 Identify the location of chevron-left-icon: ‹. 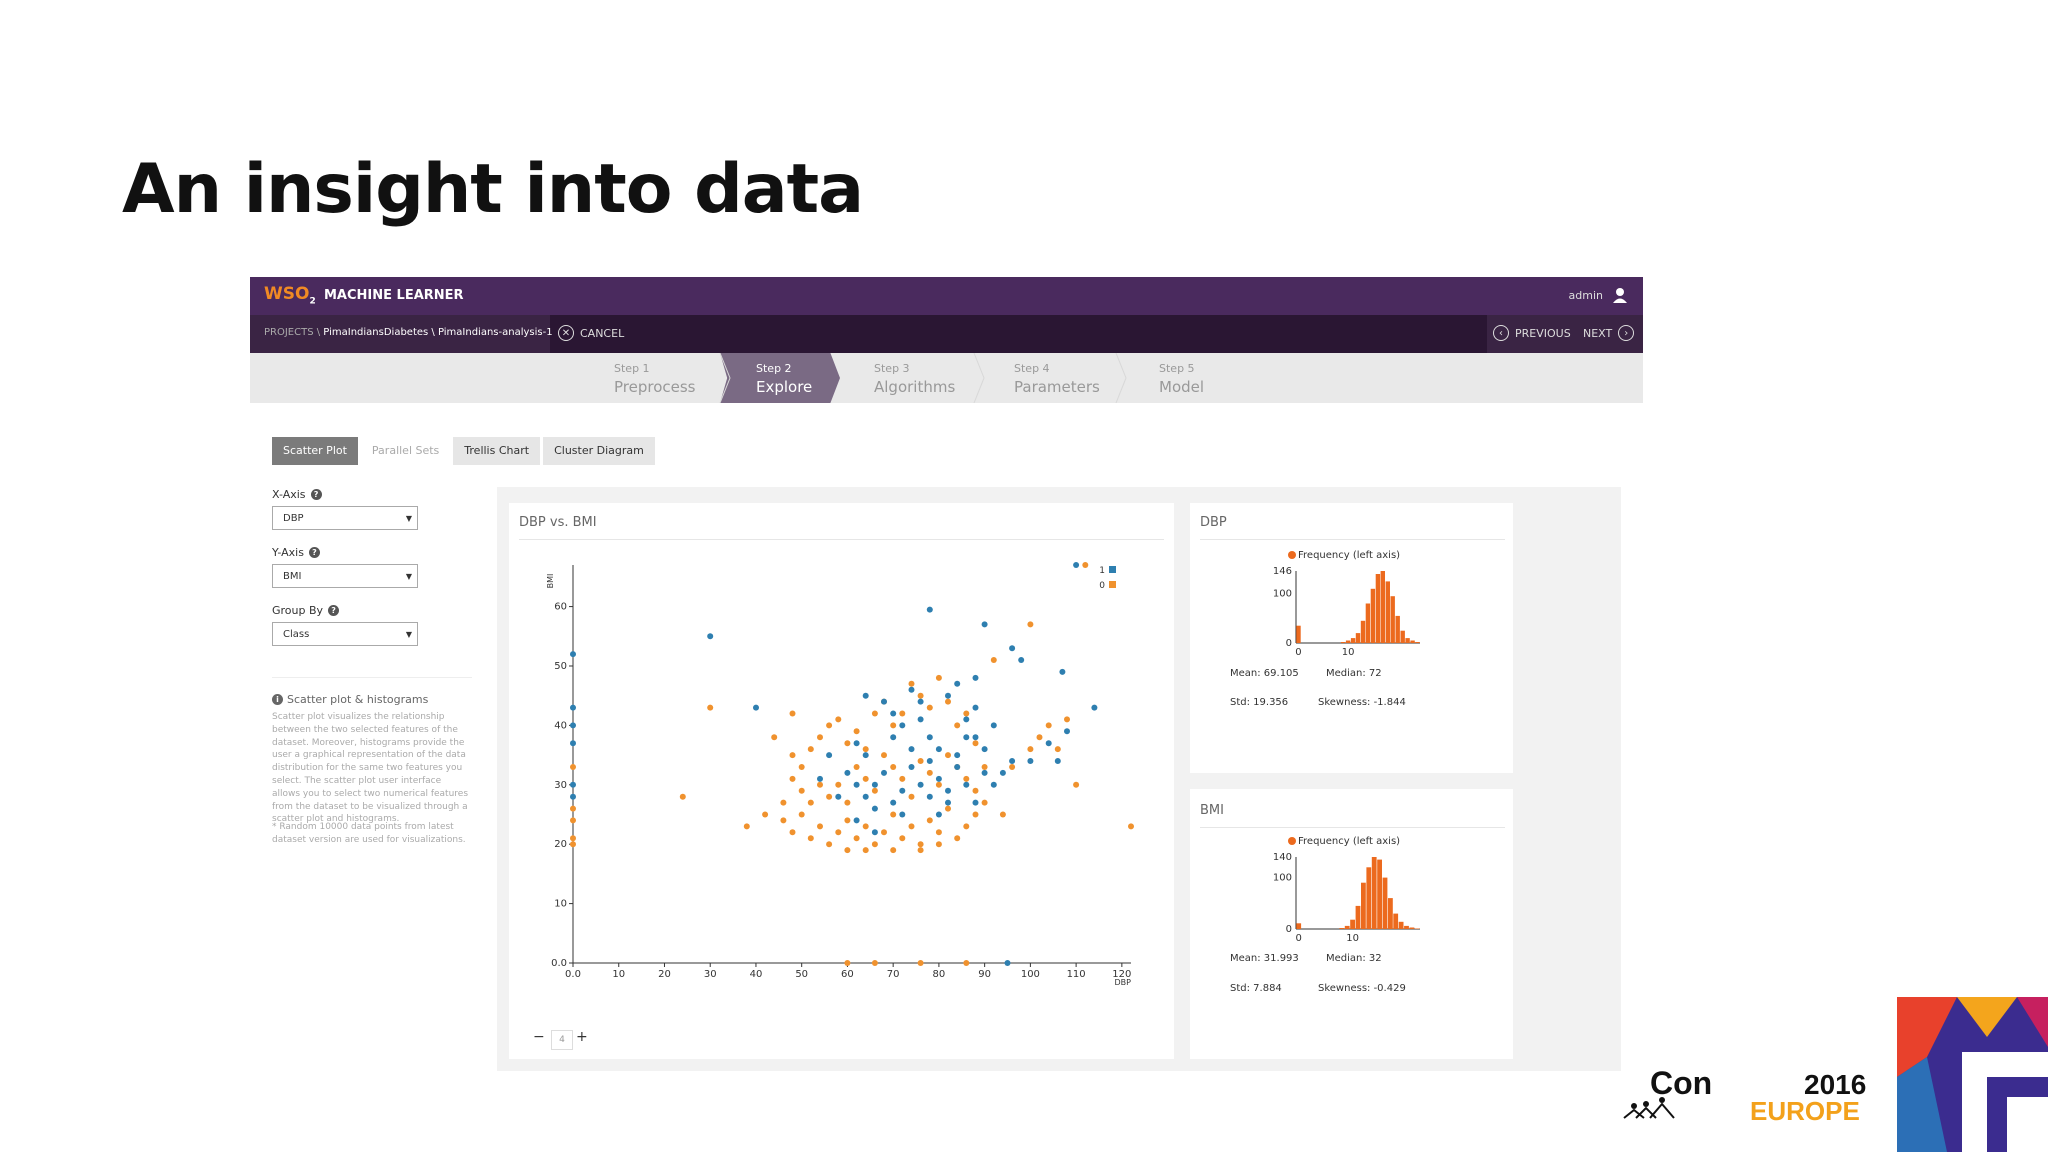
(1501, 333).